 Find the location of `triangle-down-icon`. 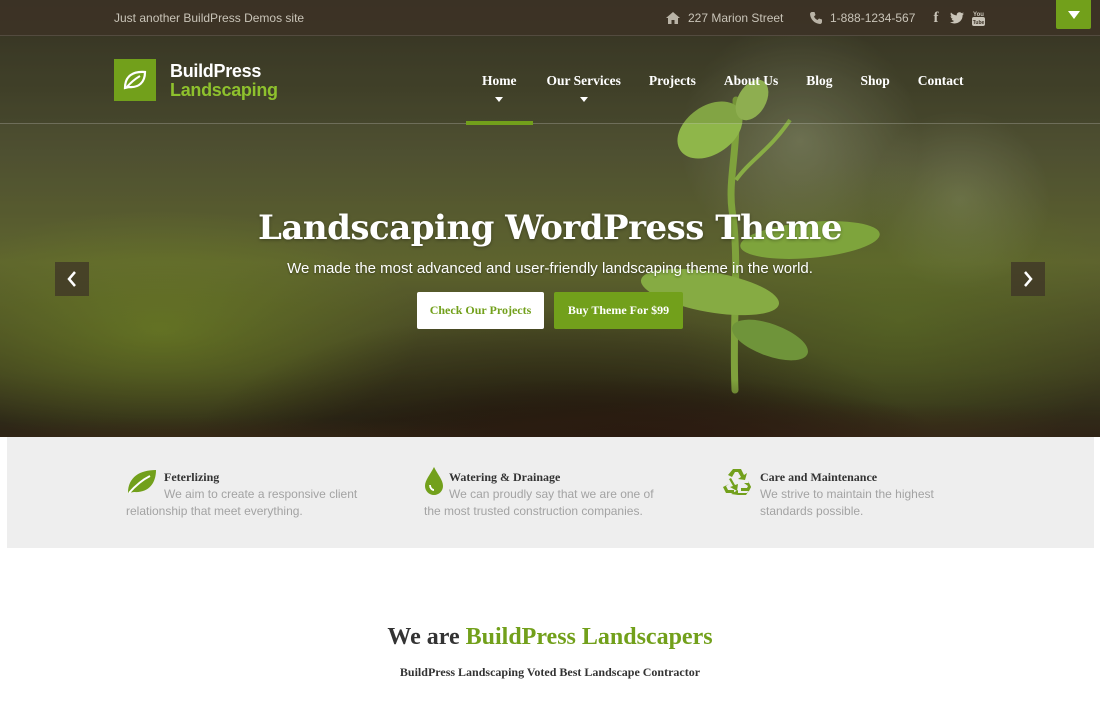

triangle-down-icon is located at coordinates (1073, 14).